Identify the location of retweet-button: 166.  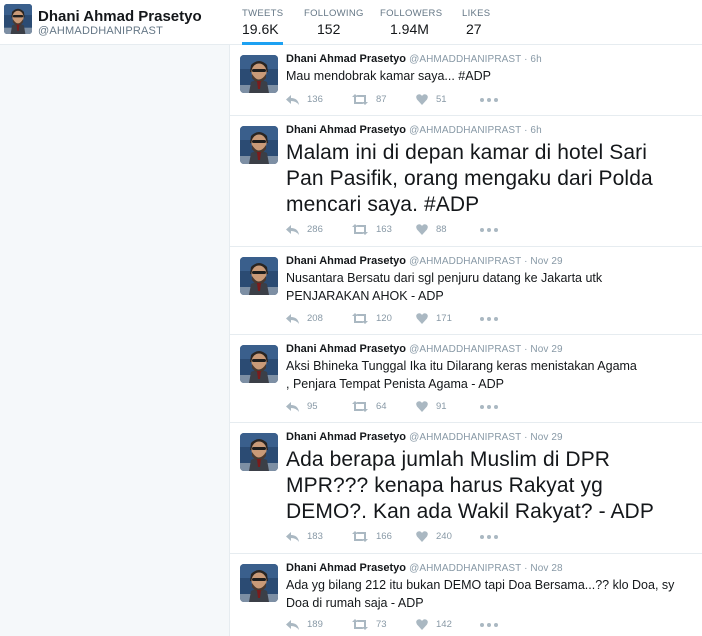
(372, 536).